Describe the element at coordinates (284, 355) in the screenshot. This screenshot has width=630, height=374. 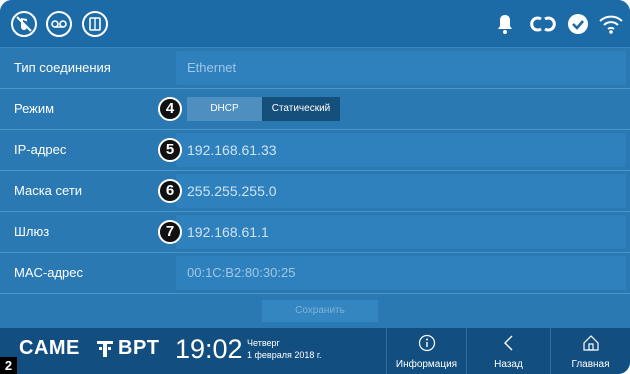
I see `clock-date: 1 февраля 2018 г.` at that location.